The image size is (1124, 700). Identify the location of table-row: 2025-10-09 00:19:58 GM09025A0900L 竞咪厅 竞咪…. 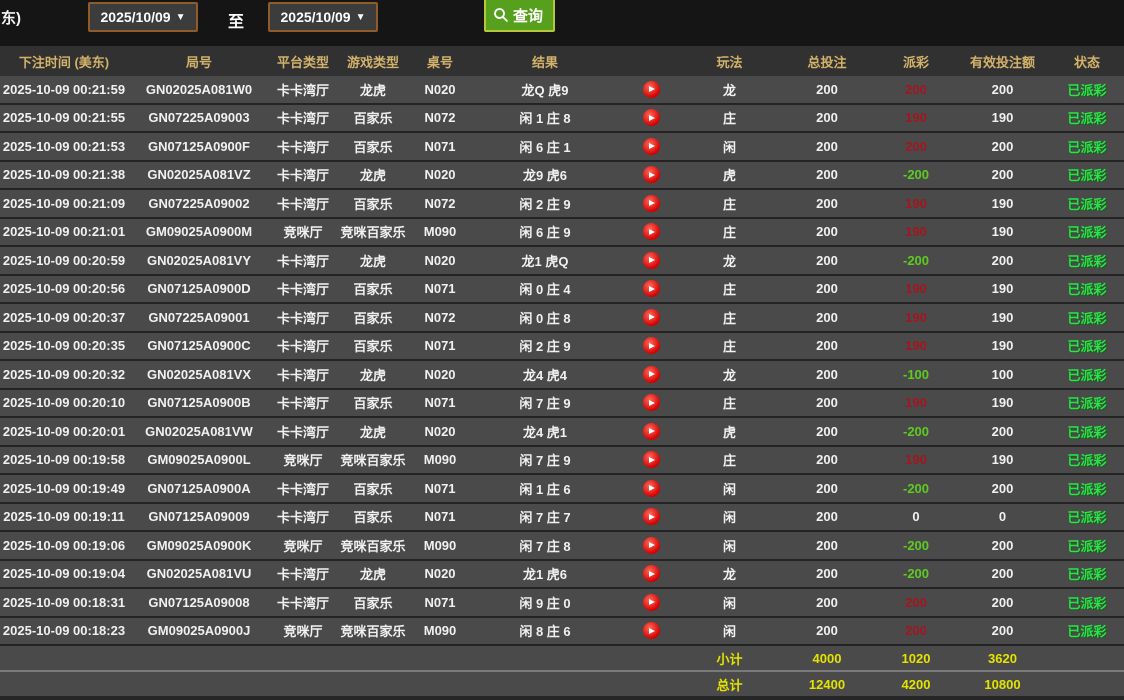
(562, 460).